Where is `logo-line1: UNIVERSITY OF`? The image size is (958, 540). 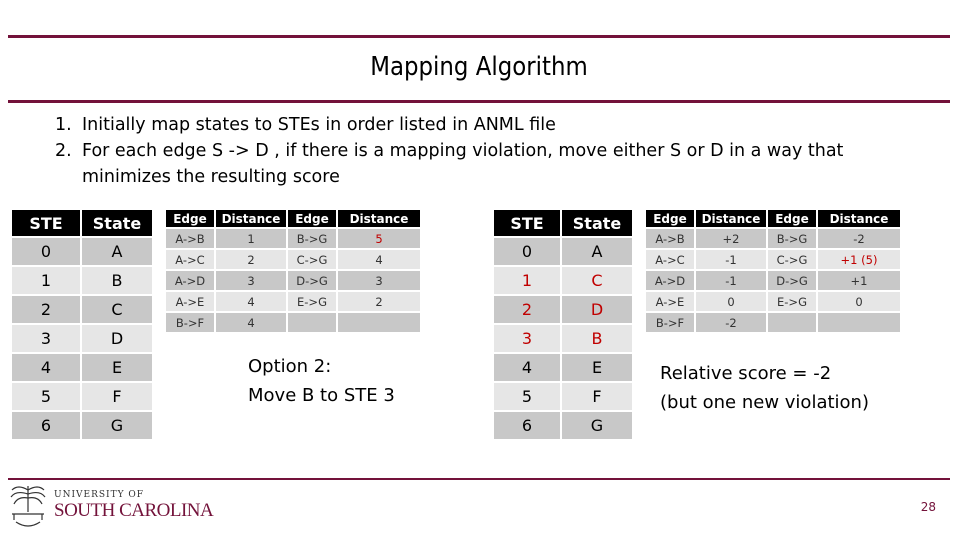
logo-line1: UNIVERSITY OF is located at coordinates (99, 495).